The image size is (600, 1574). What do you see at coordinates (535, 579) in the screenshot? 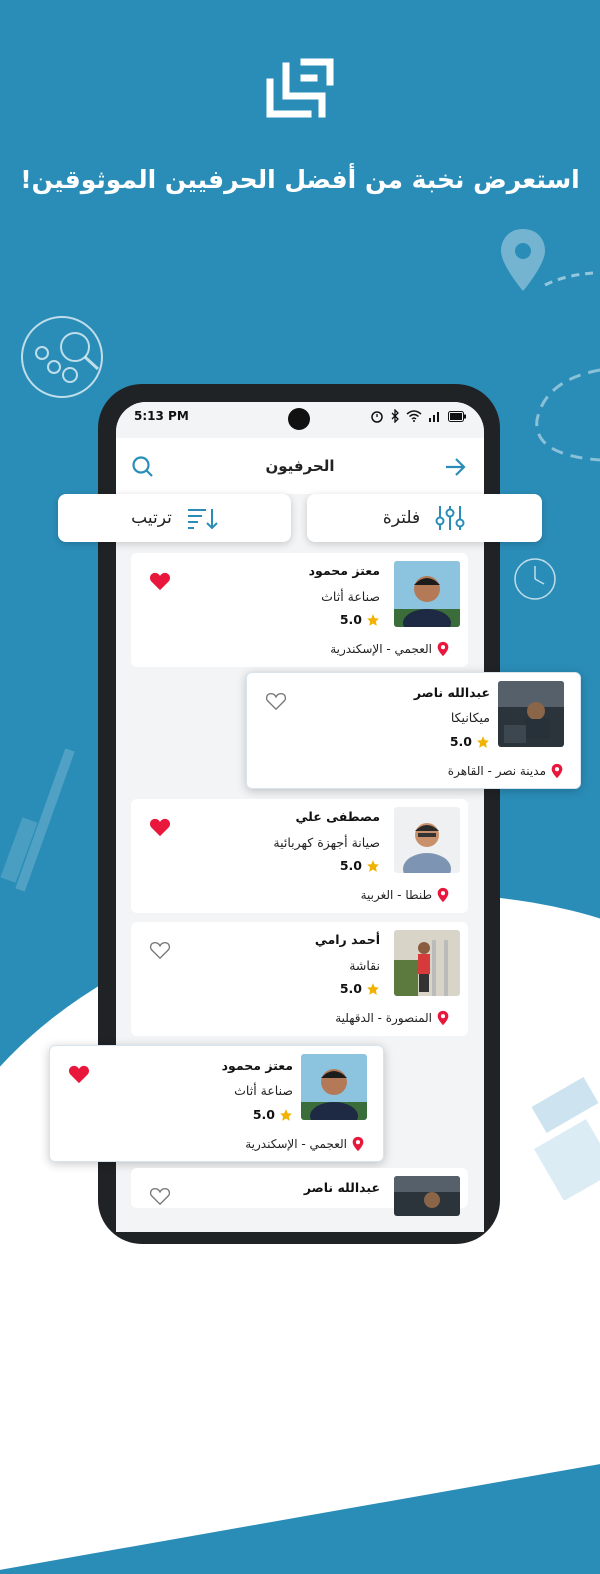
I see `clock-icon` at bounding box center [535, 579].